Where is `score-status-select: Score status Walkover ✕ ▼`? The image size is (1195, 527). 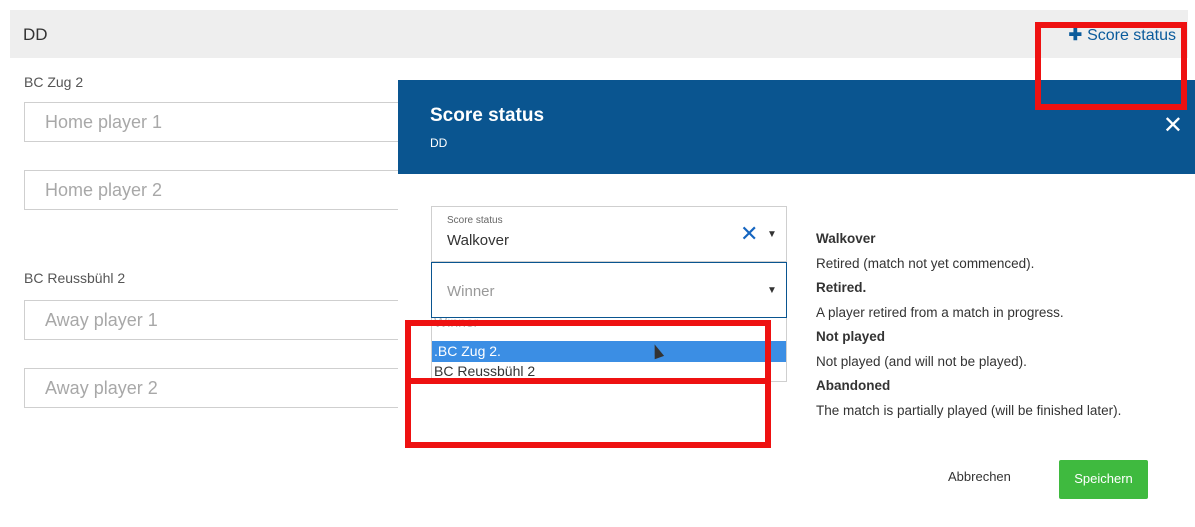 score-status-select: Score status Walkover ✕ ▼ is located at coordinates (609, 234).